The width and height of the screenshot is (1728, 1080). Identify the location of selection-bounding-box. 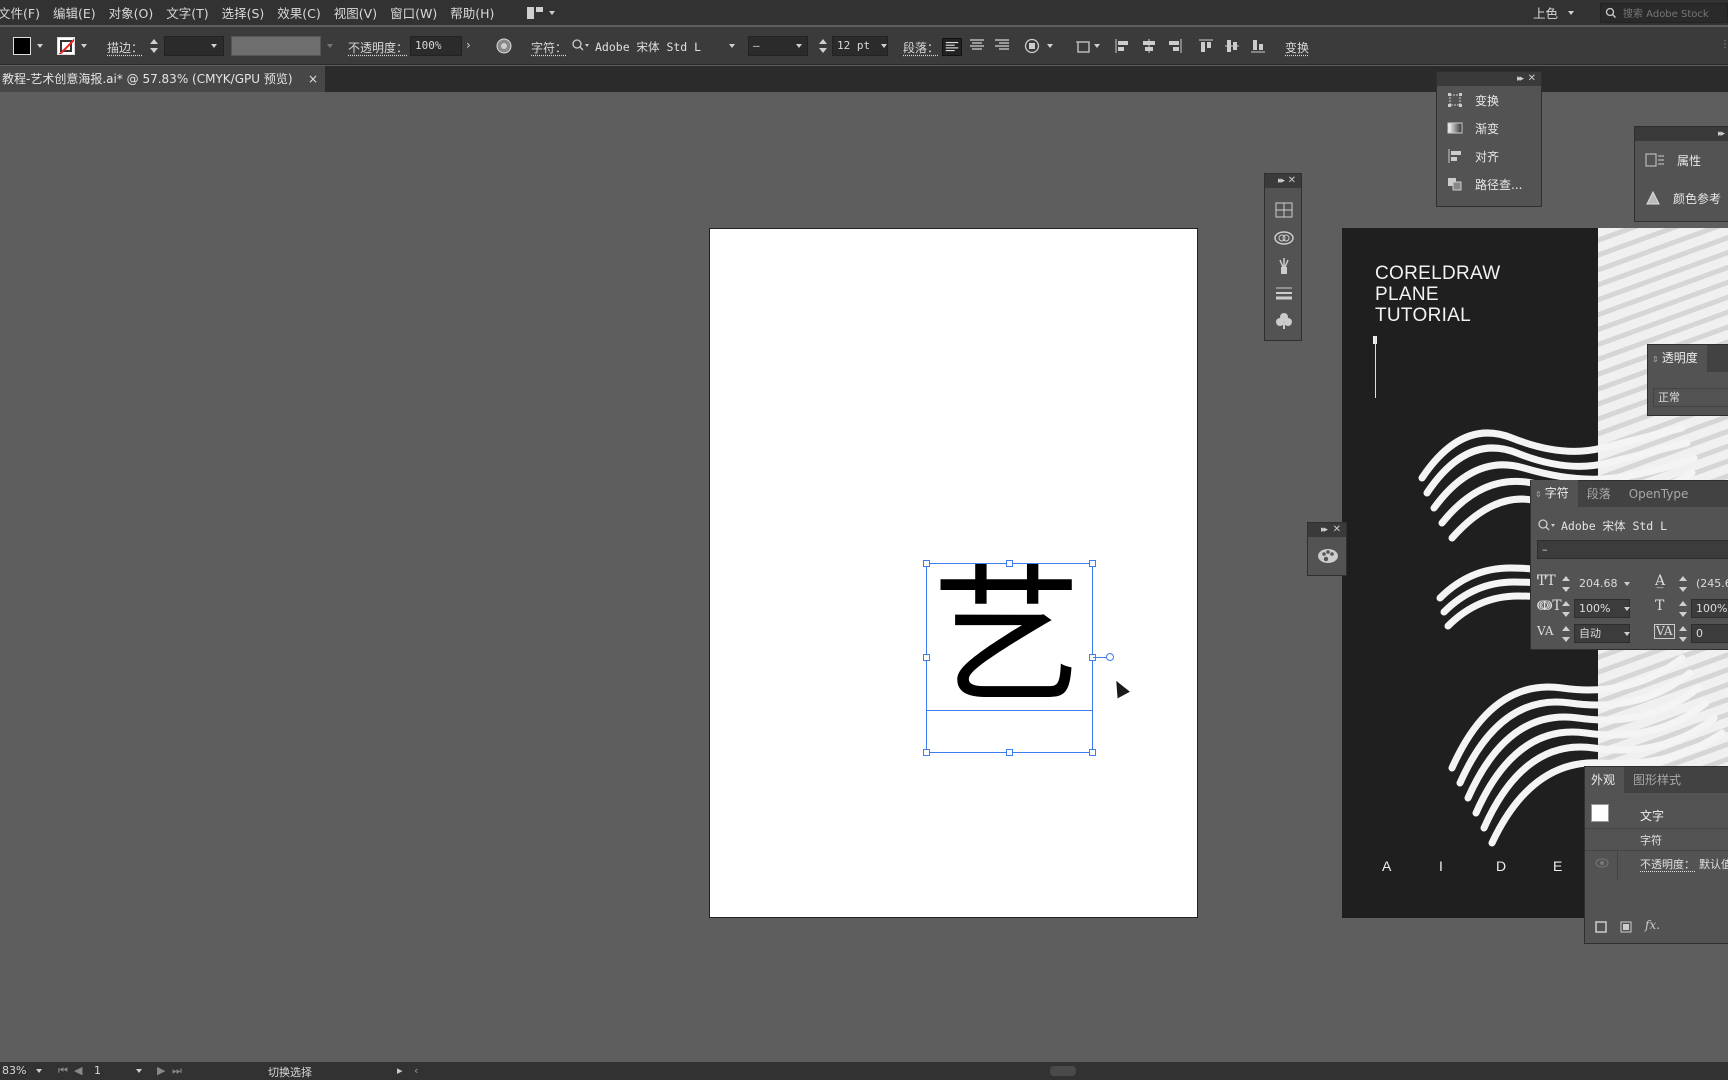
(1009, 658).